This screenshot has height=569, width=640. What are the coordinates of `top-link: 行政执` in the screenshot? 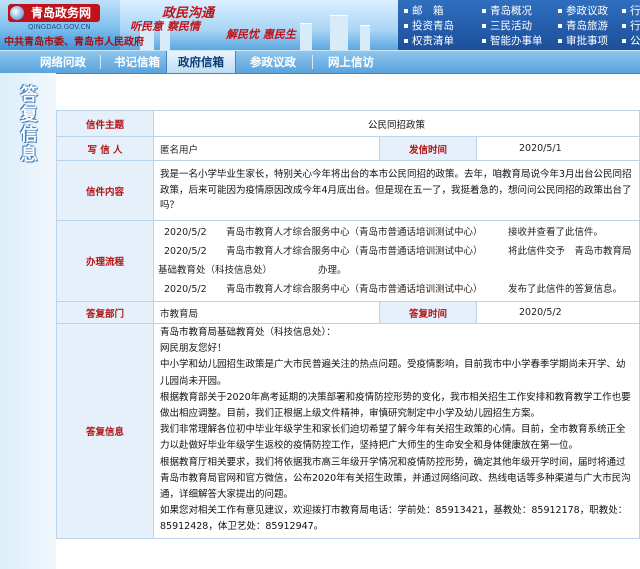 It's located at (631, 25).